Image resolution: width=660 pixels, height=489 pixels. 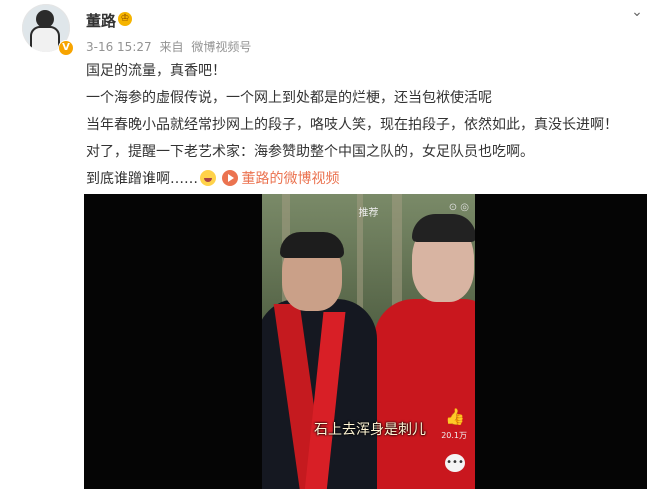 I want to click on post-timestamp: 3-16 15:27, so click(x=119, y=47).